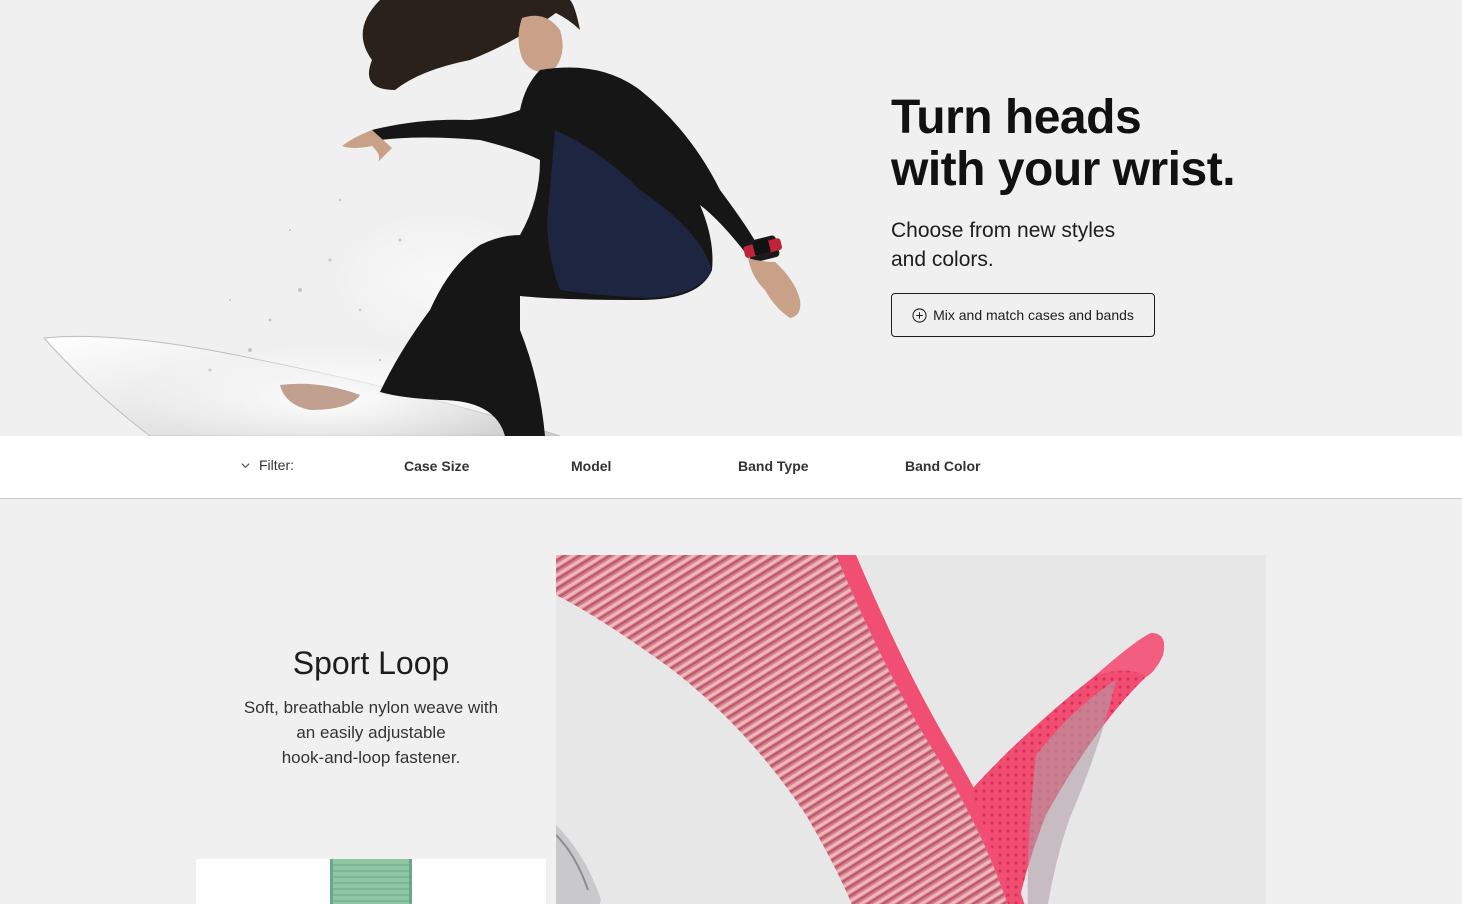 The width and height of the screenshot is (1462, 904). Describe the element at coordinates (773, 466) in the screenshot. I see `filter-band-type: Band Type` at that location.